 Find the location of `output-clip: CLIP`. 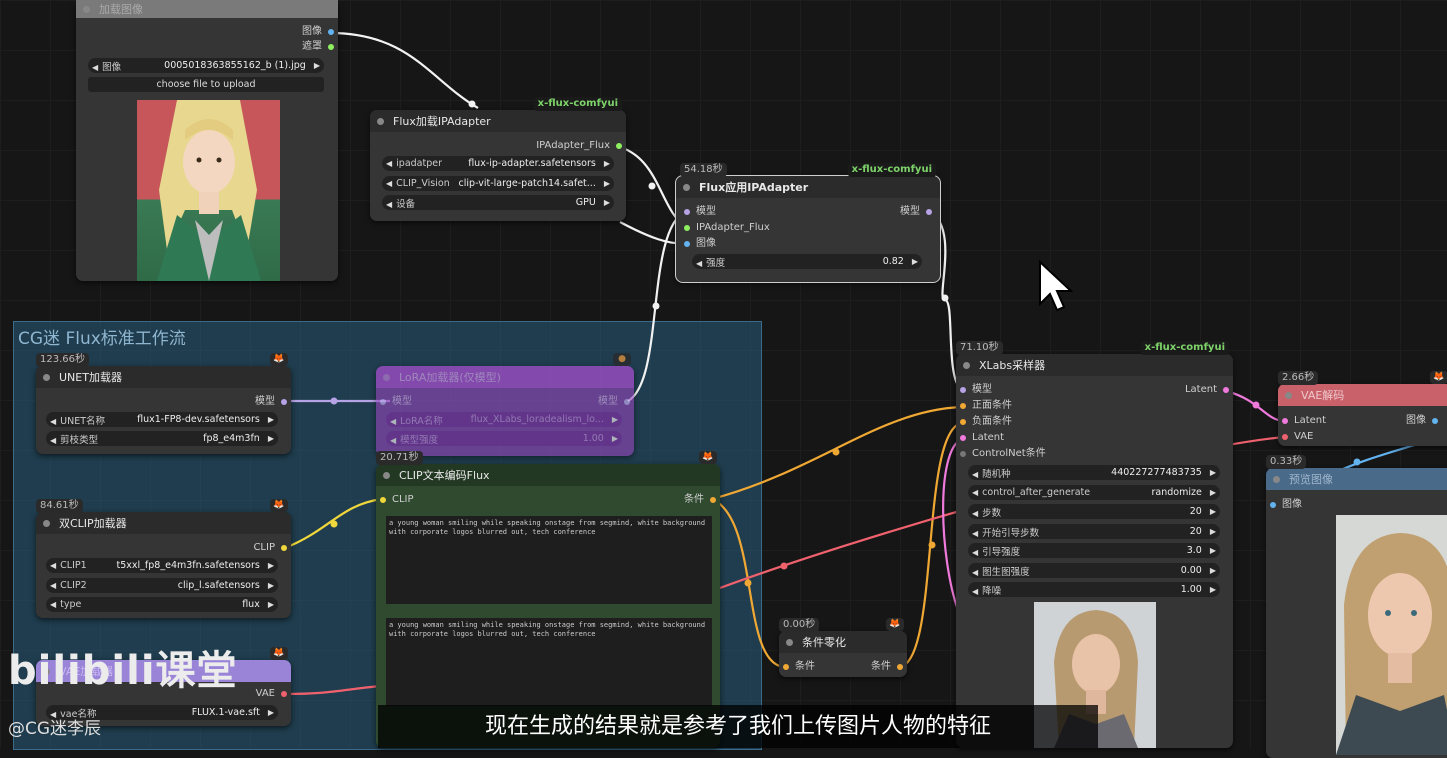

output-clip: CLIP is located at coordinates (270, 548).